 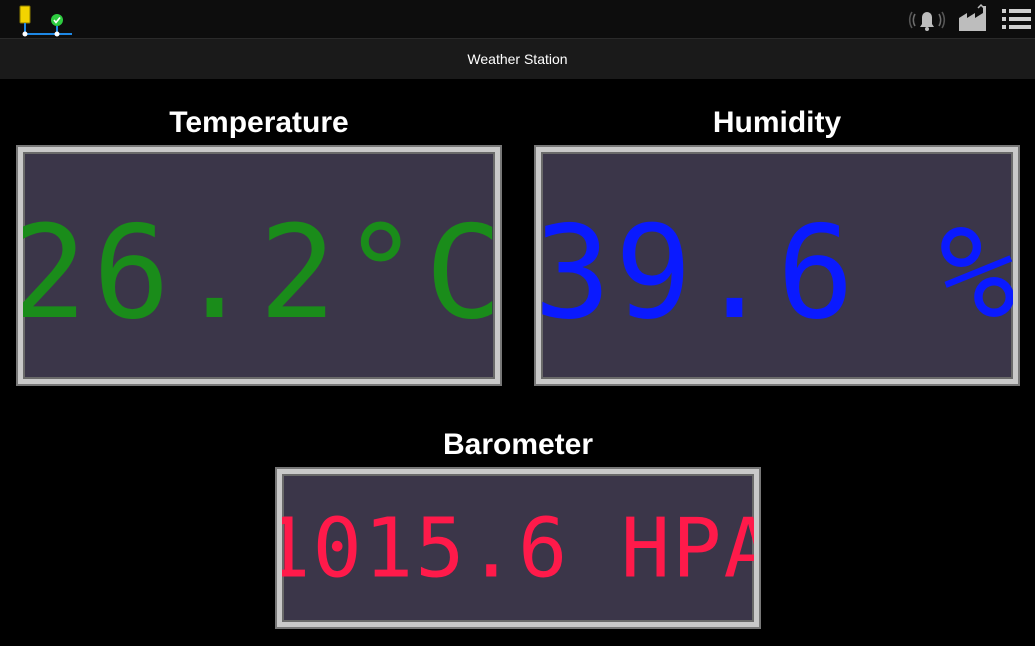 I want to click on humidity-lcd: 39.6 %, so click(x=777, y=273).